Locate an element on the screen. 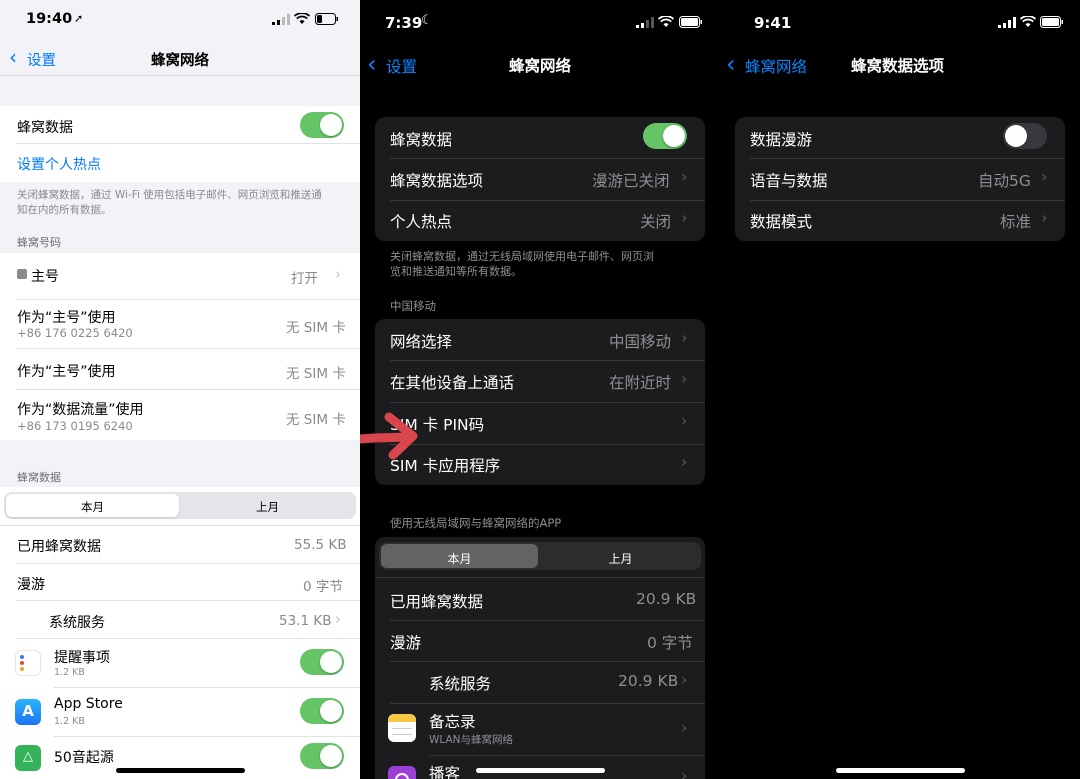  hotspot-row: 个人热点 关闭 › is located at coordinates (540, 221).